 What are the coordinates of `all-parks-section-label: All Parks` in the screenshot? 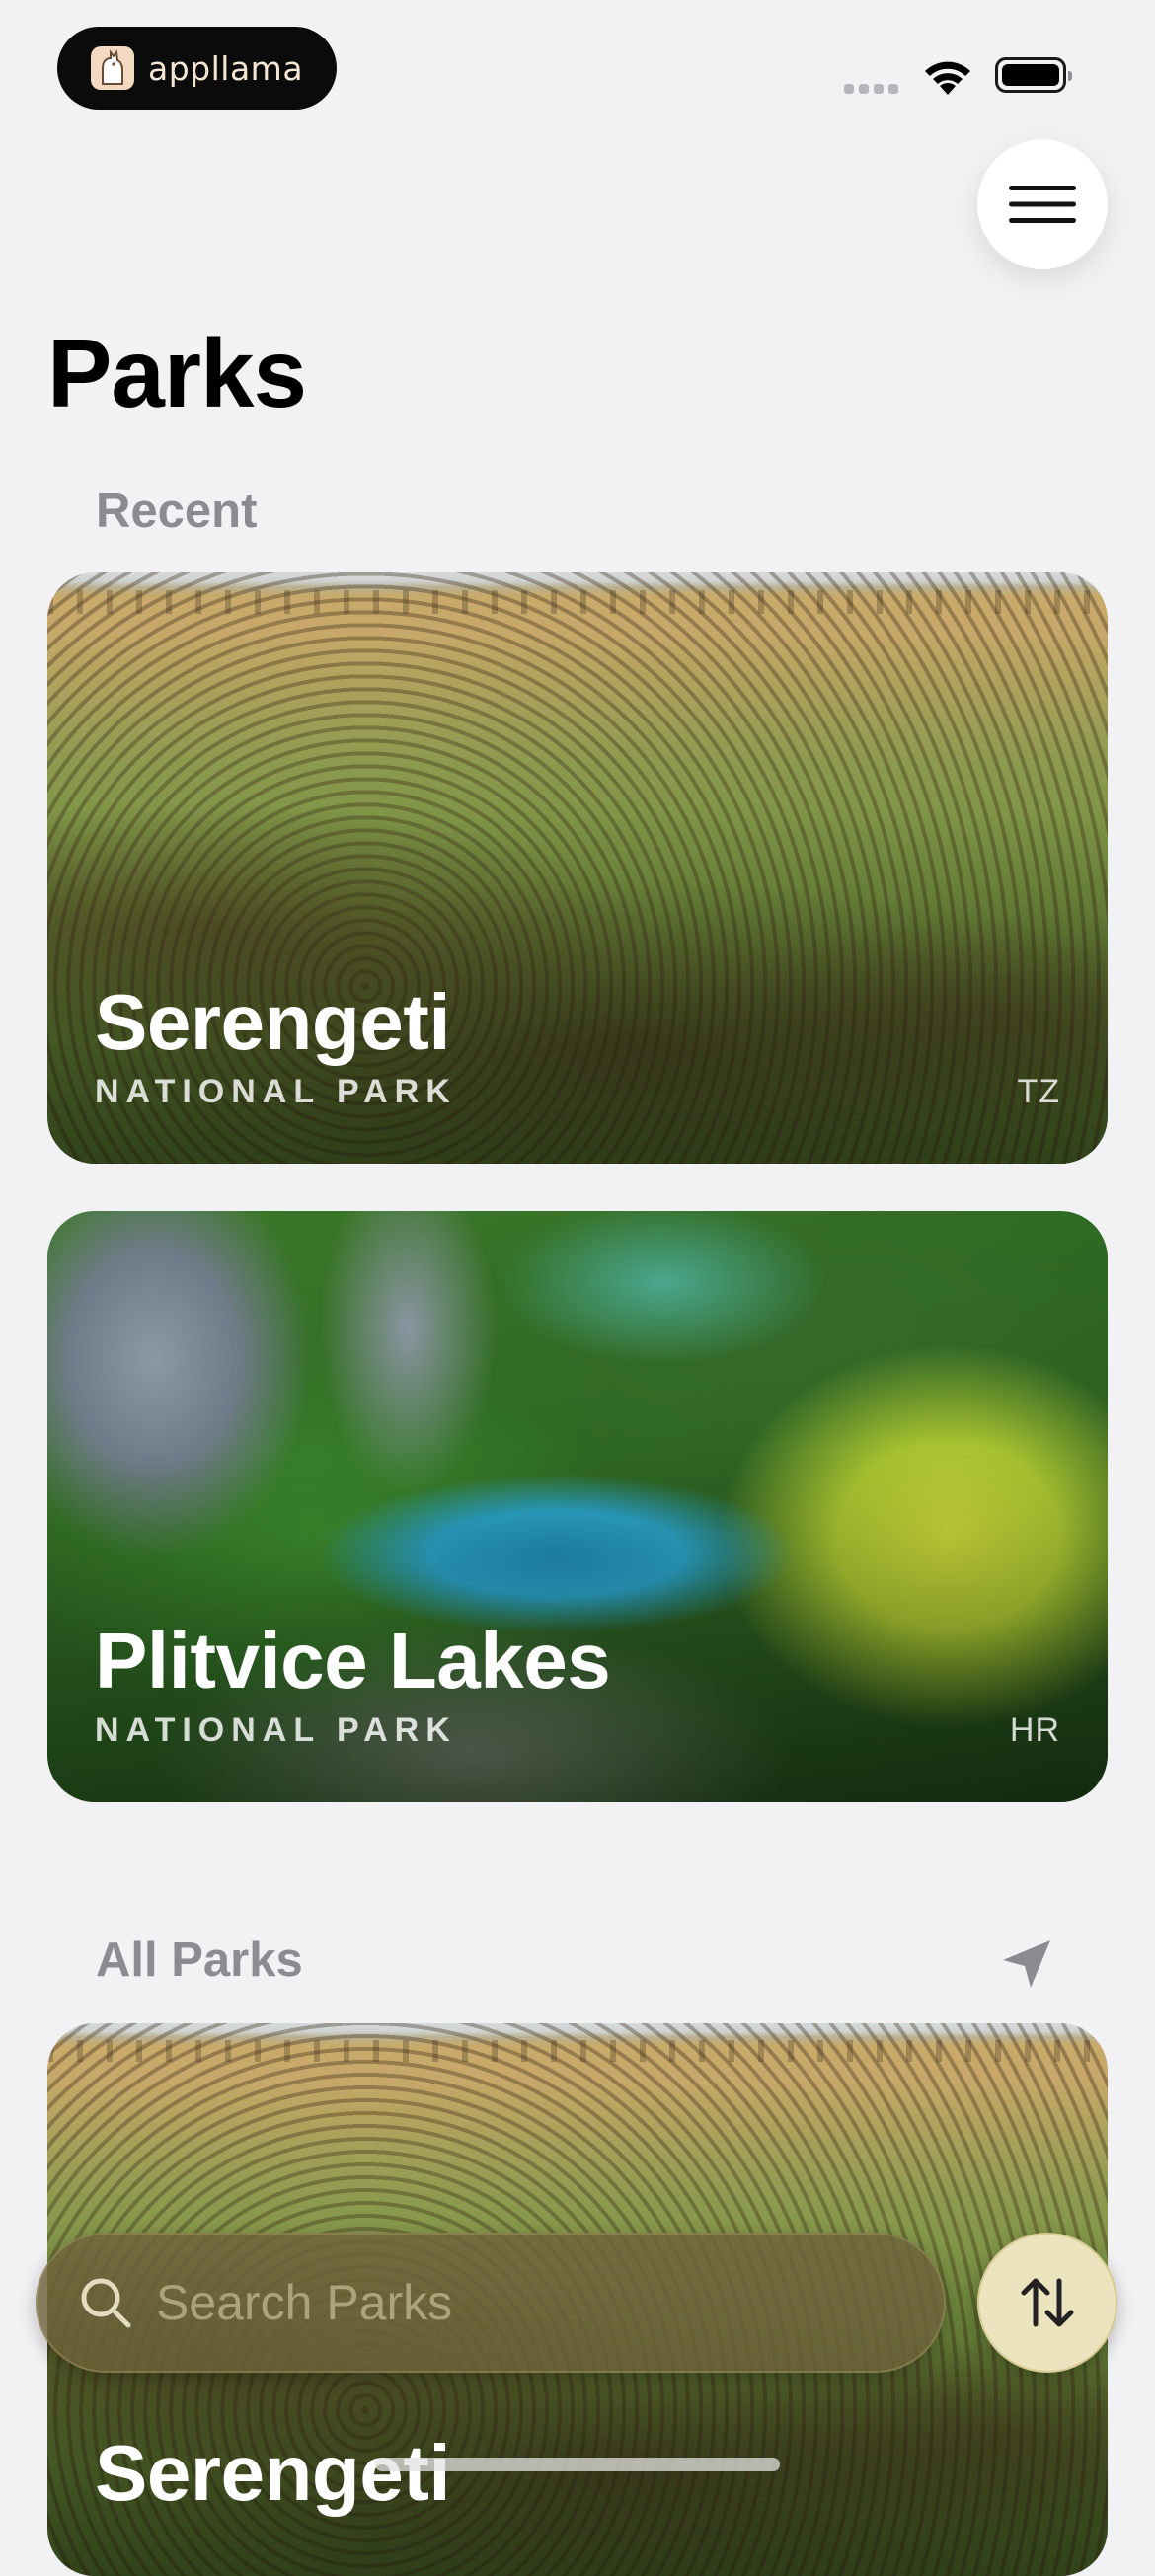 It's located at (199, 1960).